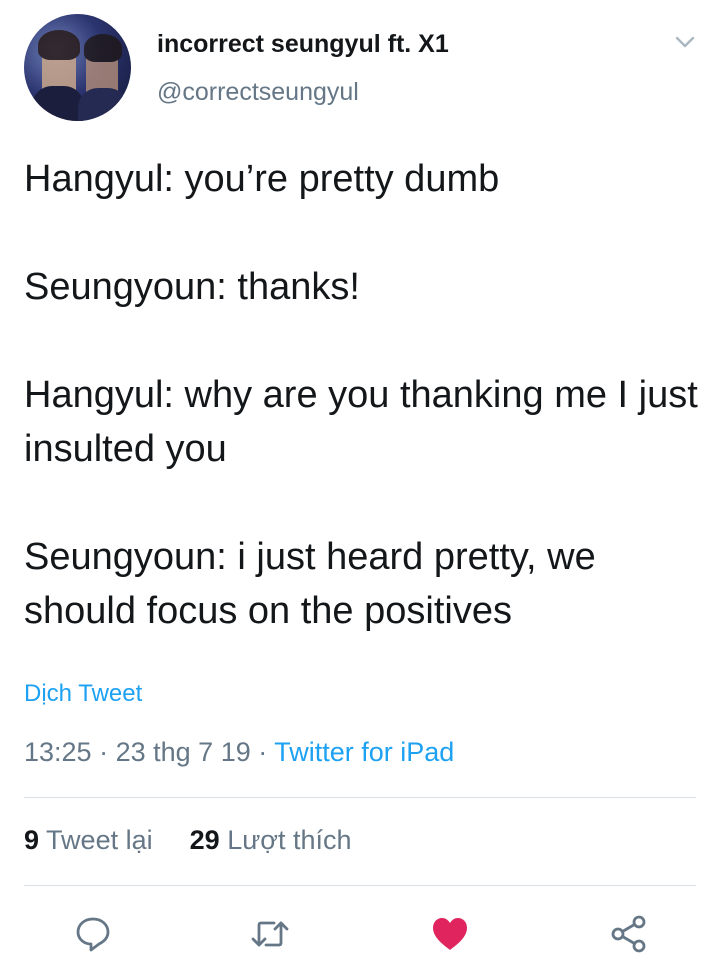 The image size is (719, 977). What do you see at coordinates (262, 179) in the screenshot?
I see `tweet-line: Hangyul: you’re pretty dumb` at bounding box center [262, 179].